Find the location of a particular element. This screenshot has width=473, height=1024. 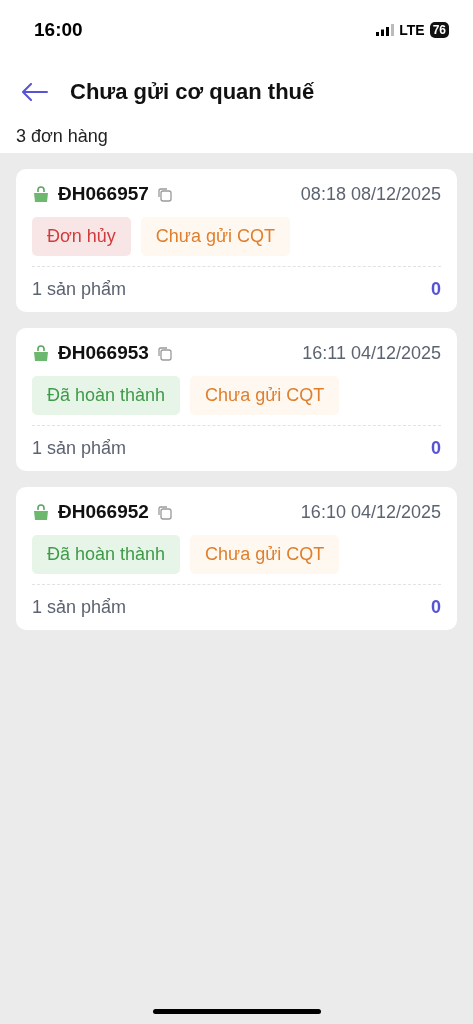

back-arrow-icon is located at coordinates (35, 92).